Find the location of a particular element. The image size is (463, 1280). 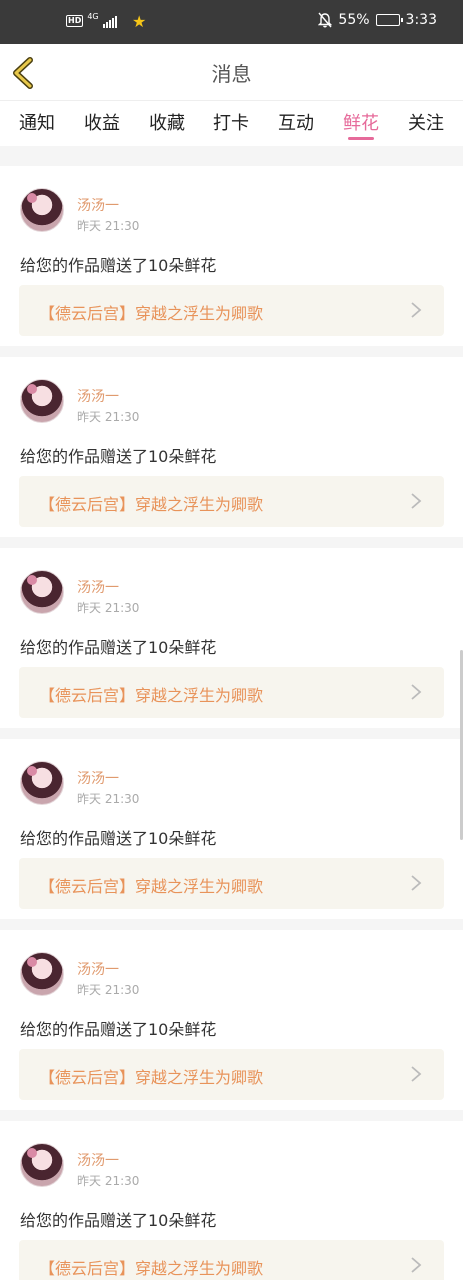

status-left: HD 4G is located at coordinates (91, 20).